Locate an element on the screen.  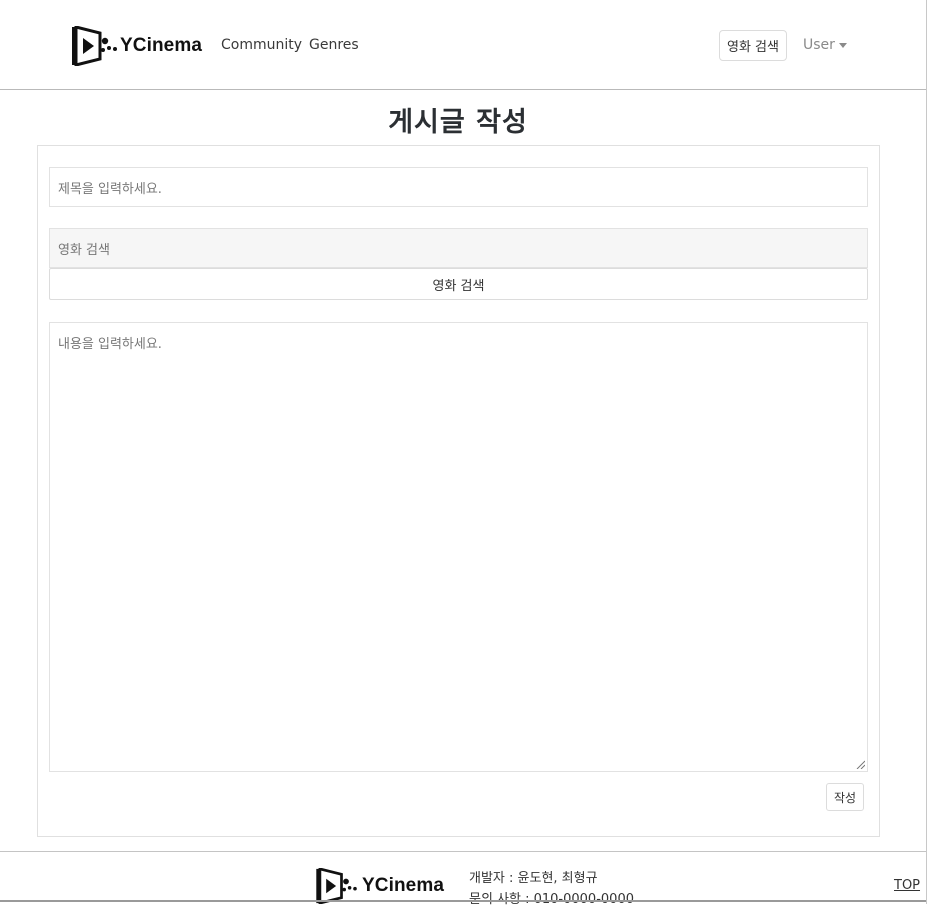
movie-search-submit-button: 영화 검색 is located at coordinates (458, 284).